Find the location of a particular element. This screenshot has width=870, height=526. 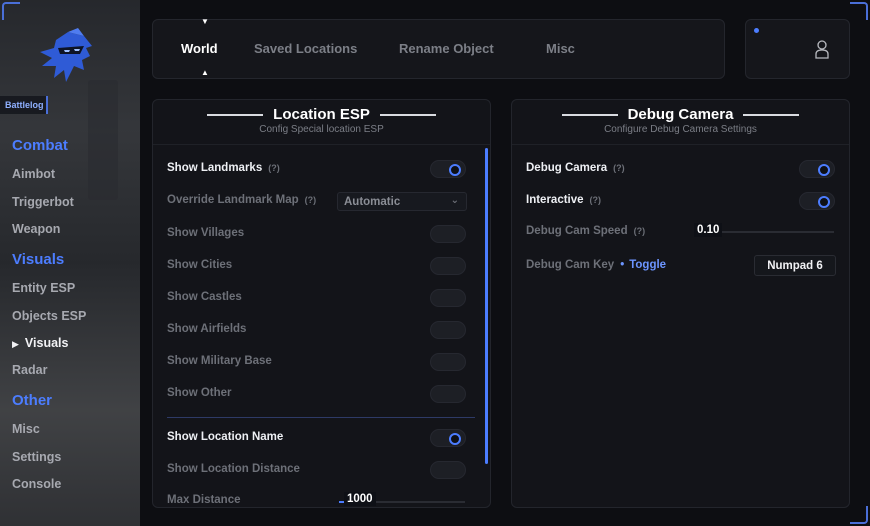

label: Show Airfields is located at coordinates (207, 329).